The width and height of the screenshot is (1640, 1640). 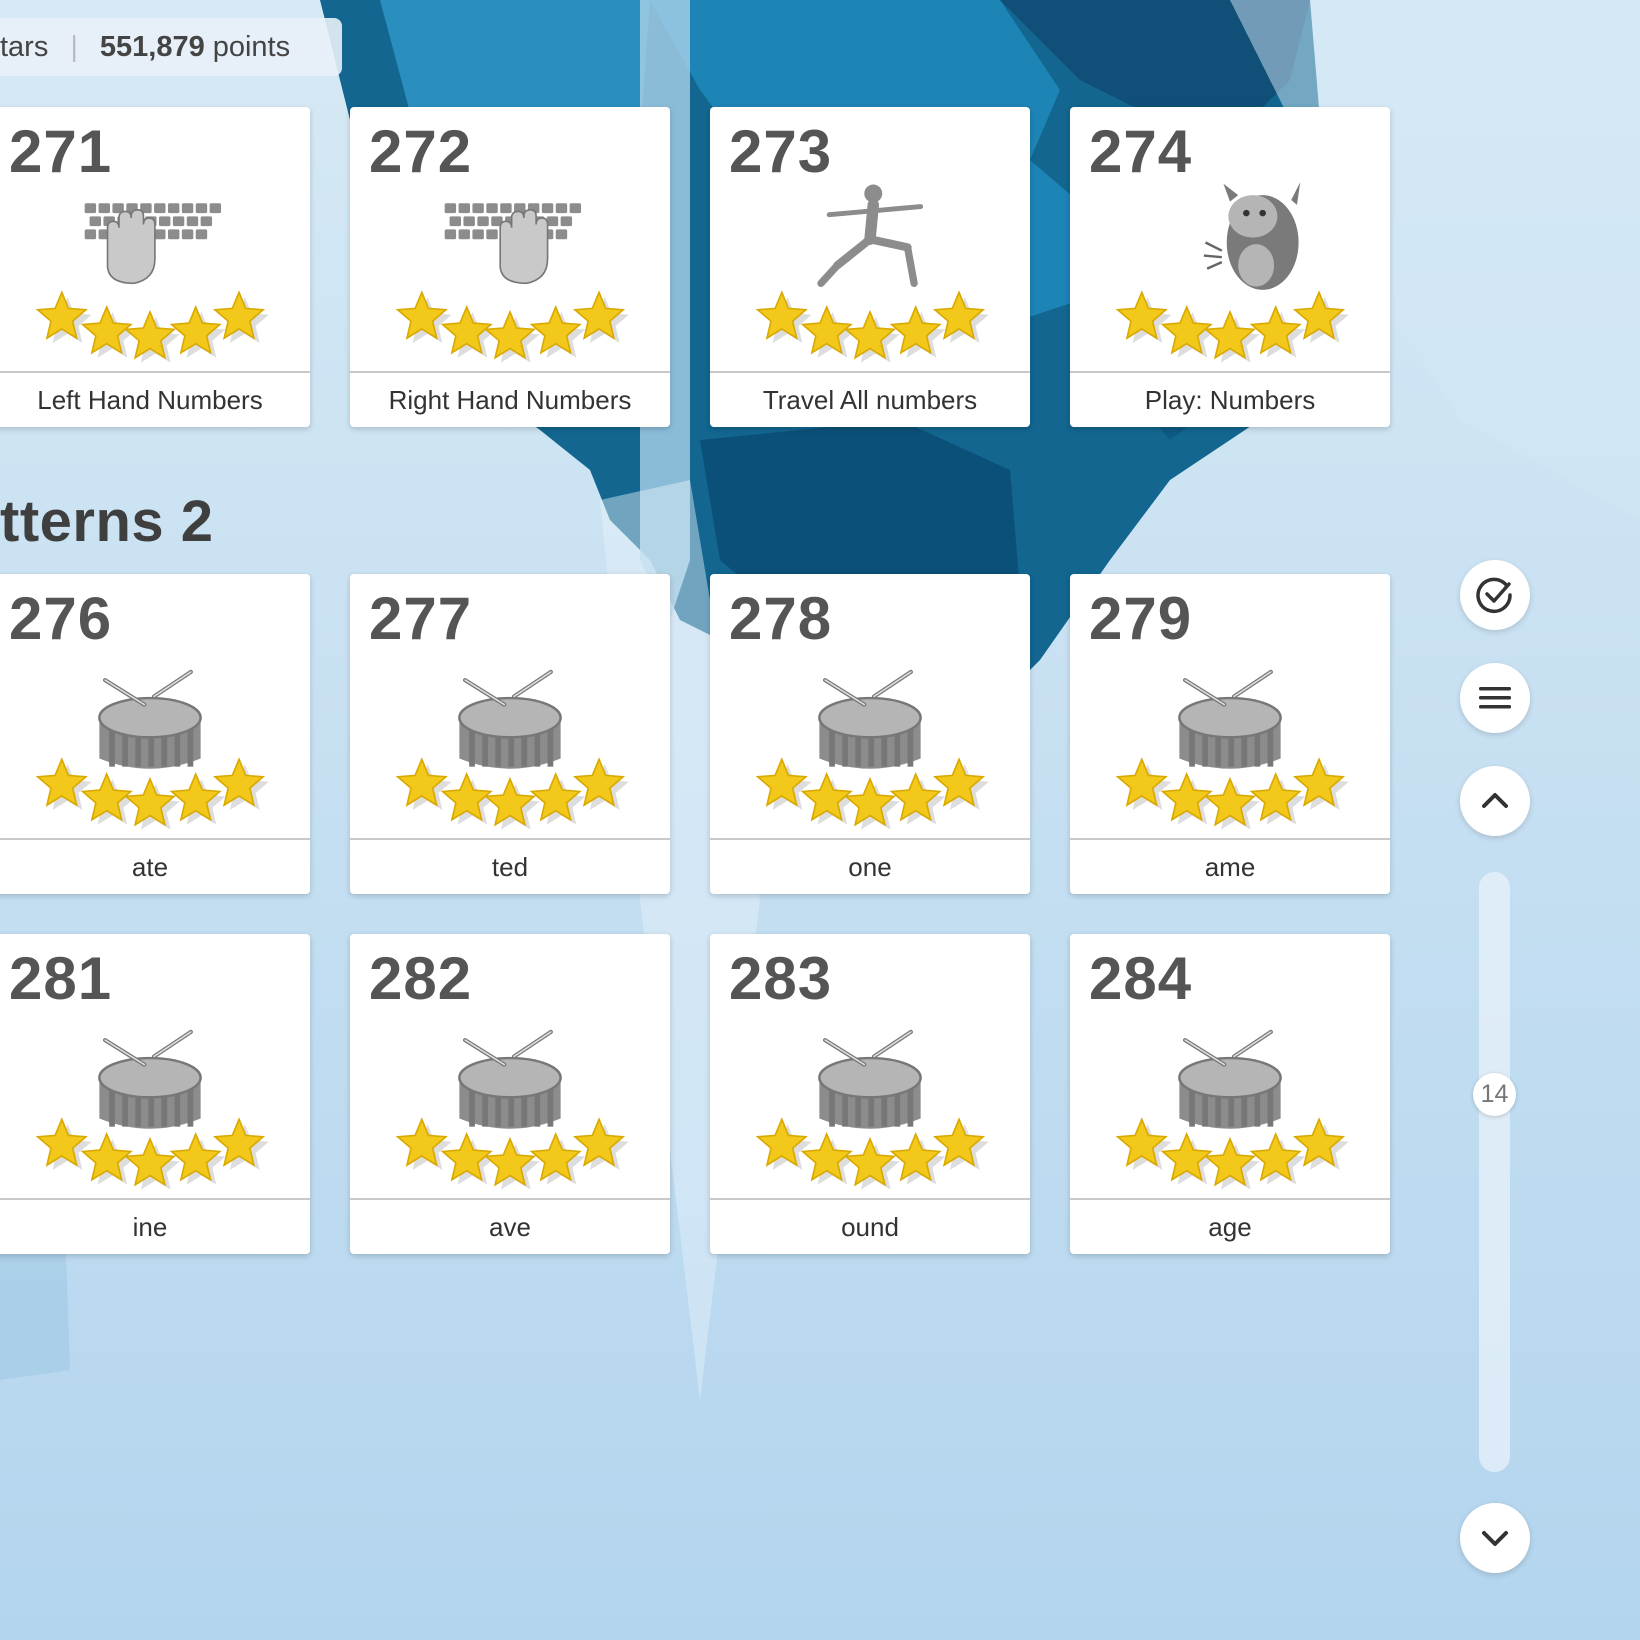 What do you see at coordinates (510, 866) in the screenshot?
I see `lesson-label: ted` at bounding box center [510, 866].